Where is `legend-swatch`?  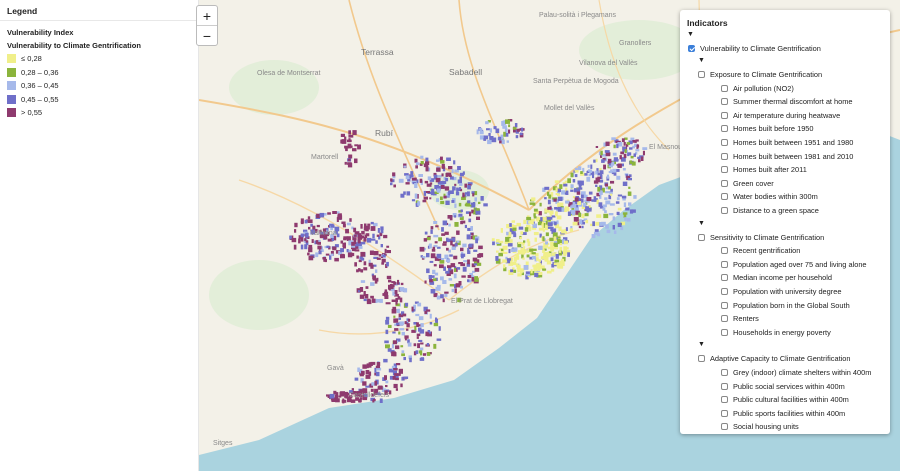
legend-swatch is located at coordinates (11, 86).